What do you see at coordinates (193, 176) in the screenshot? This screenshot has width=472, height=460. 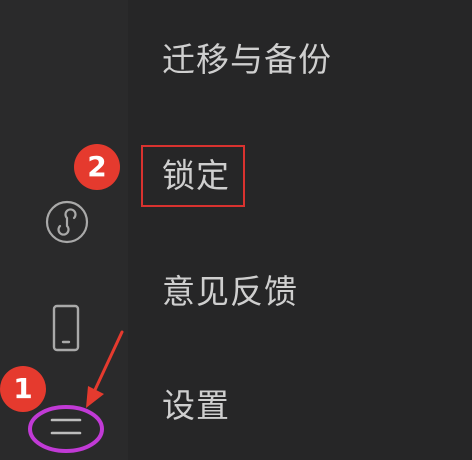 I see `lock-highlight-box` at bounding box center [193, 176].